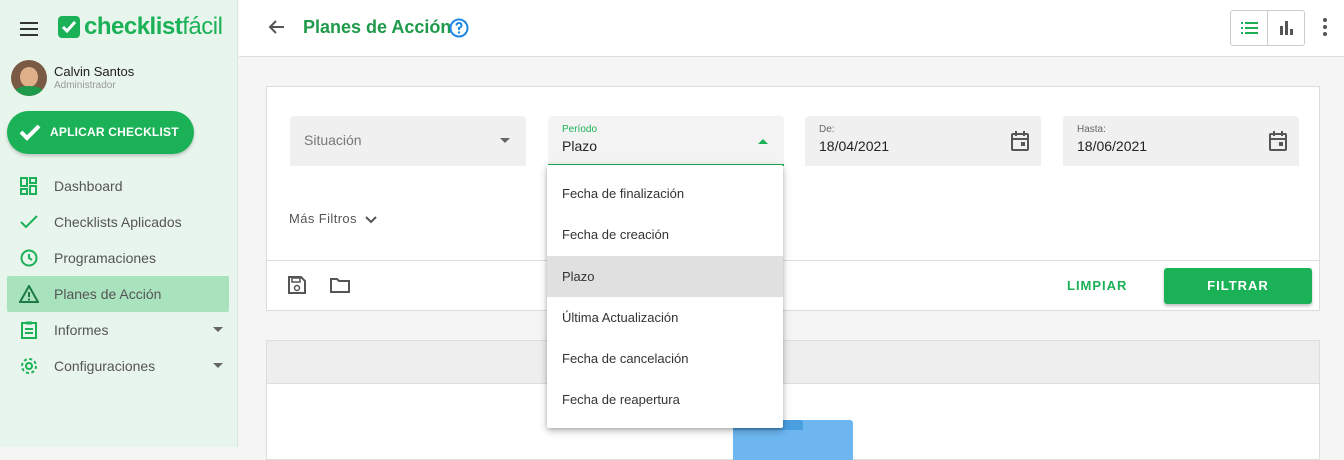 This screenshot has width=1344, height=460. I want to click on periodo-option: Fecha de cancelación, so click(665, 358).